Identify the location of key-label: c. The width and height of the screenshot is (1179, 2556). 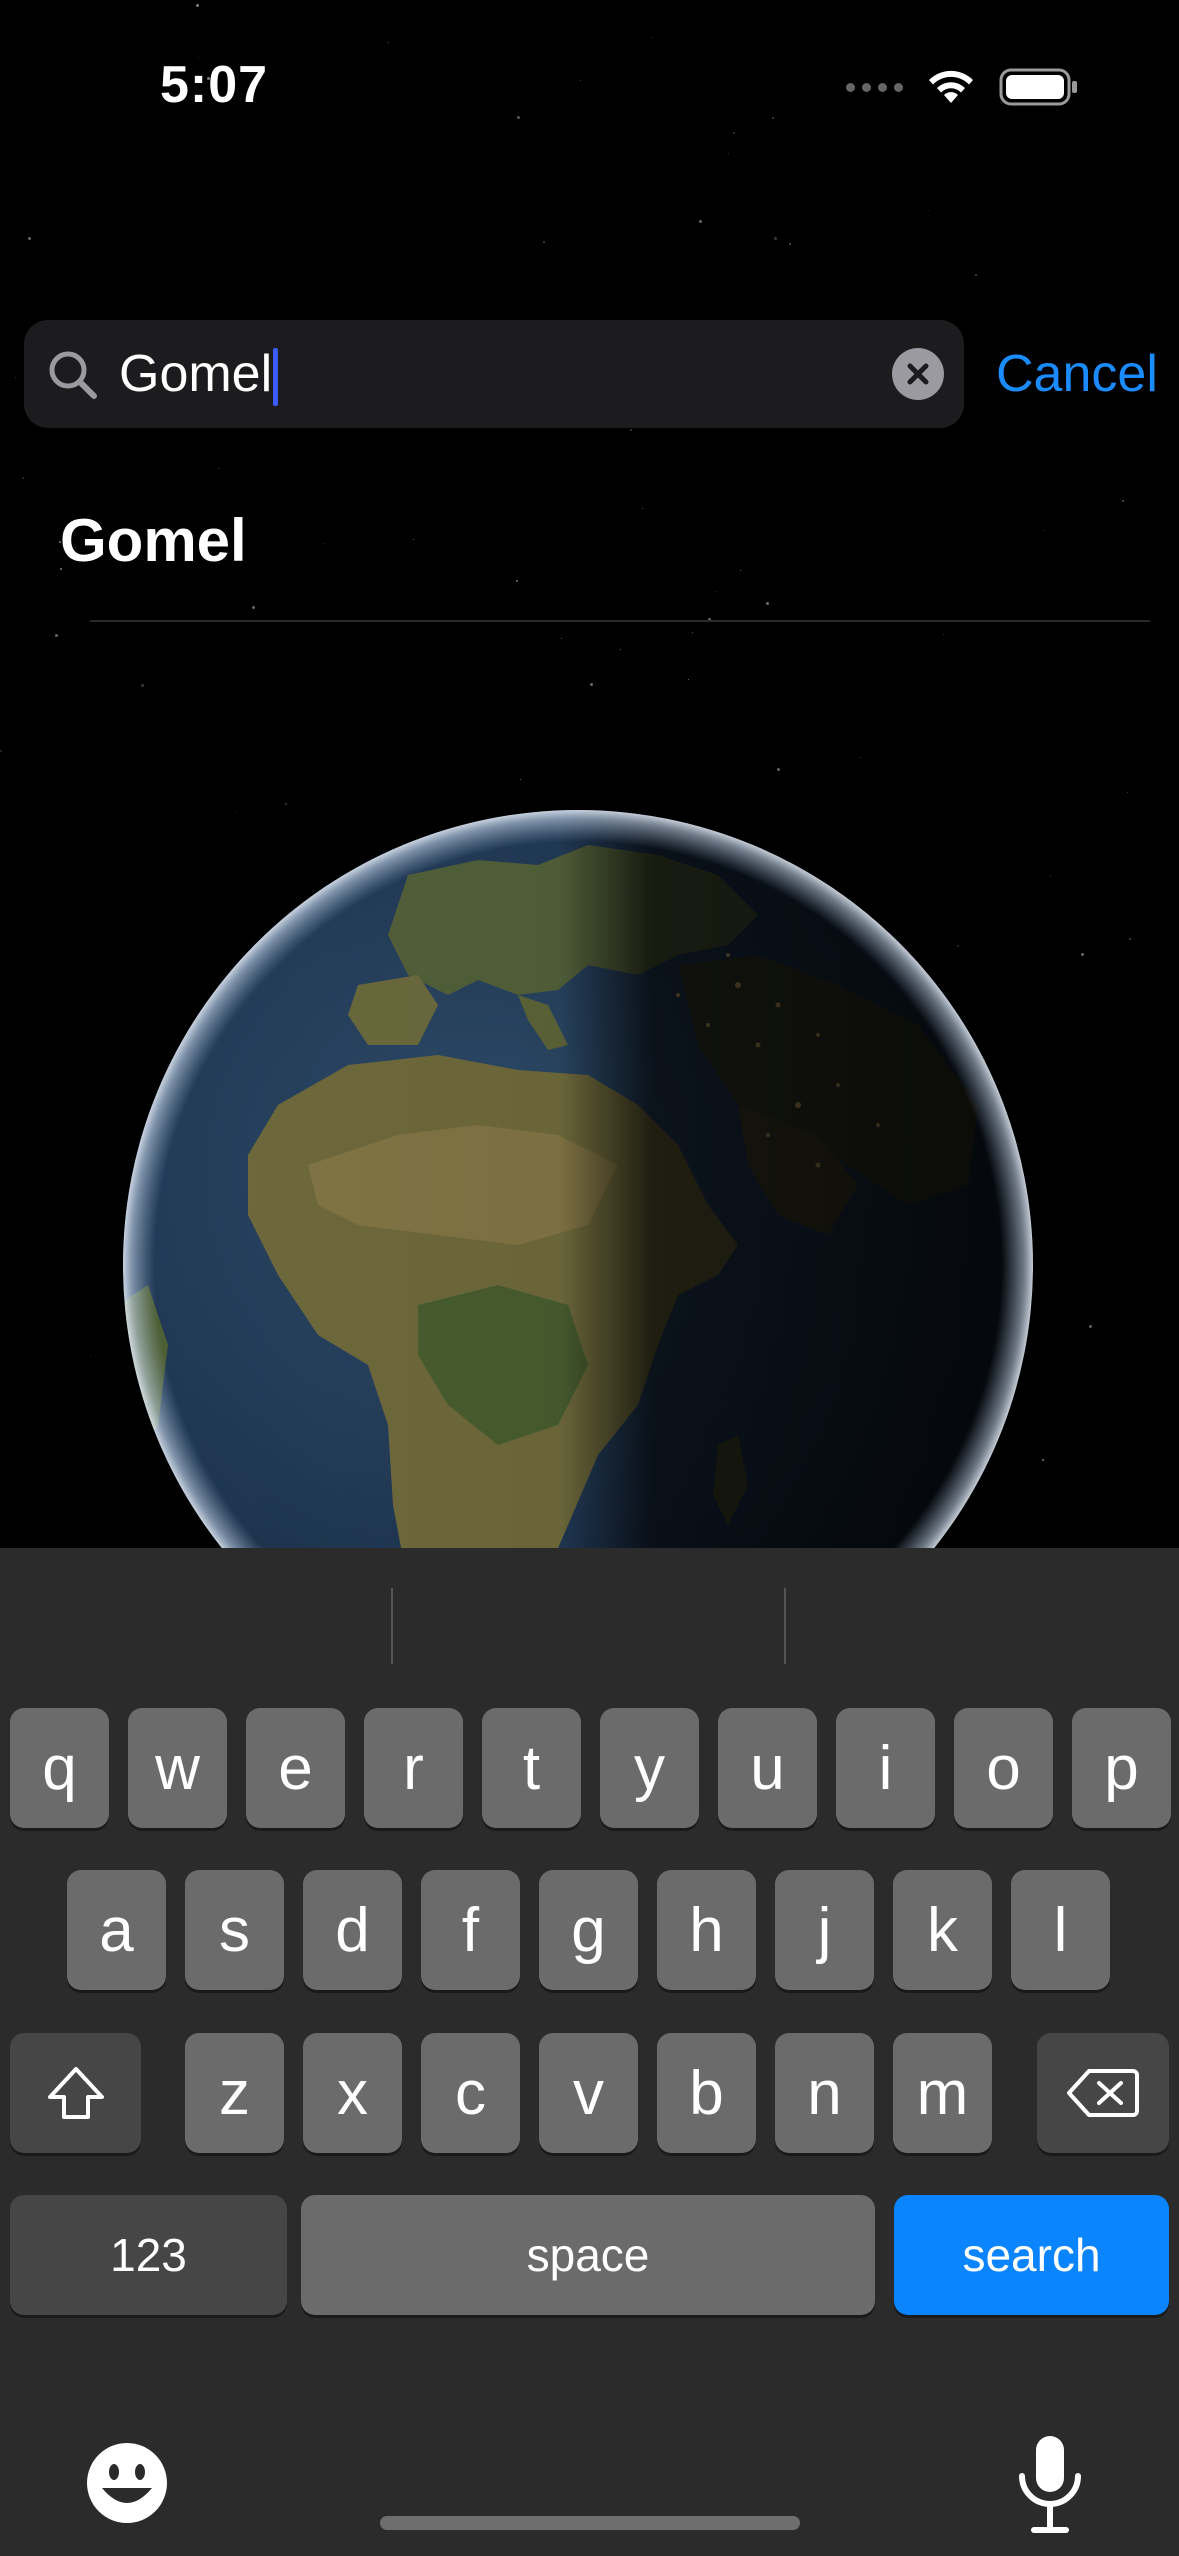
(470, 2093).